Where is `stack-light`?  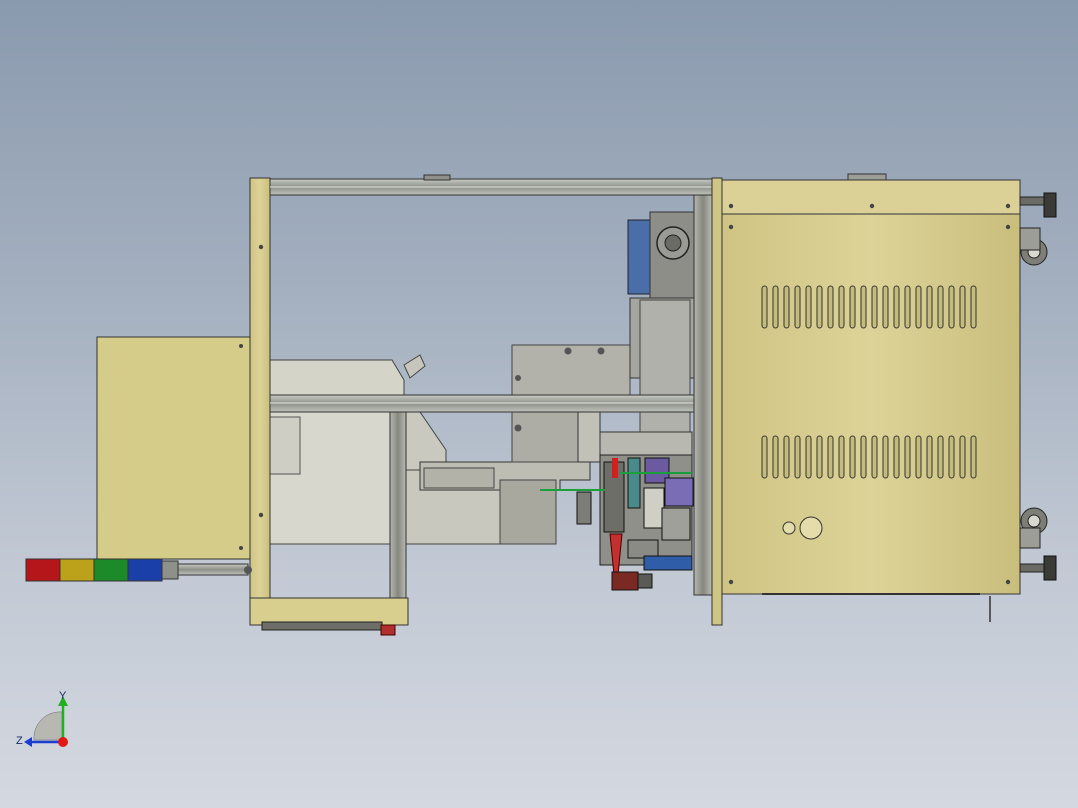 stack-light is located at coordinates (137, 570).